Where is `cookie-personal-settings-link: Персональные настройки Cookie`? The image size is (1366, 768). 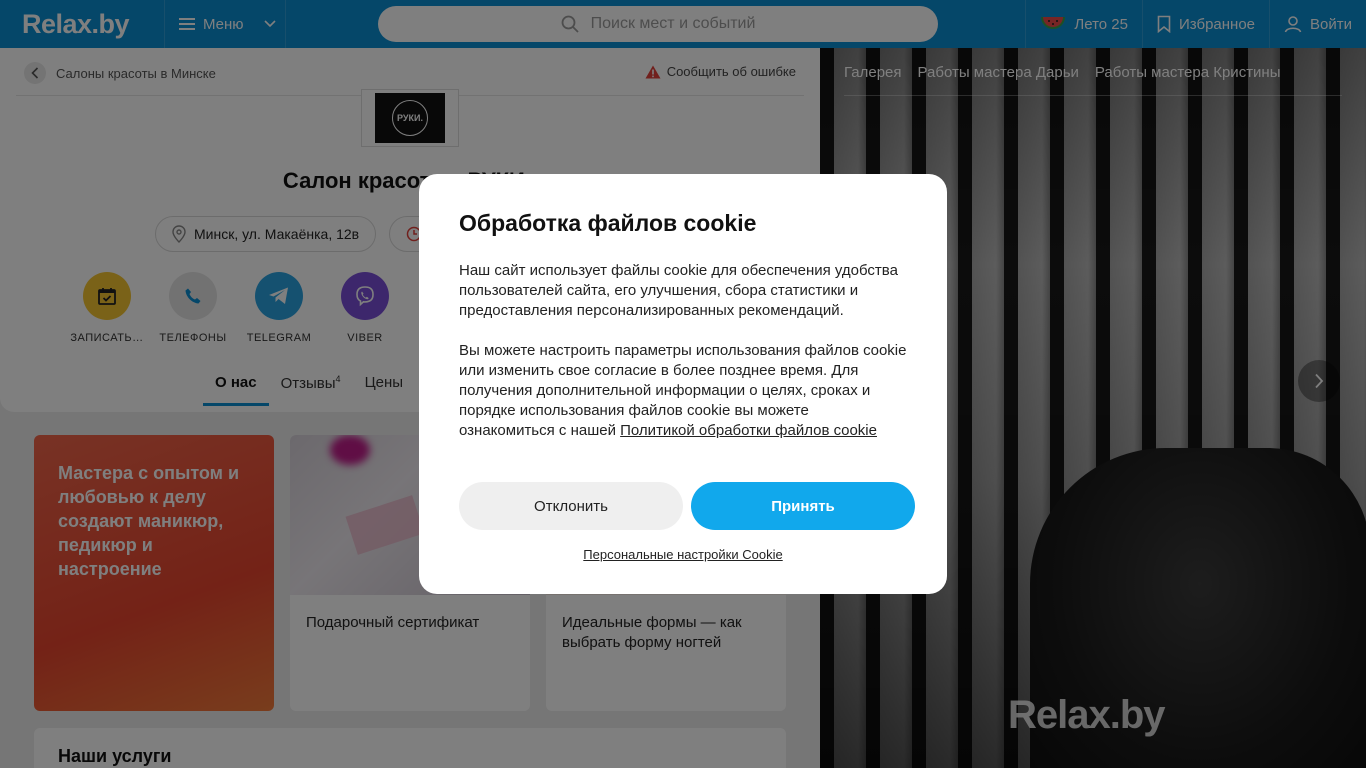 cookie-personal-settings-link: Персональные настройки Cookie is located at coordinates (683, 554).